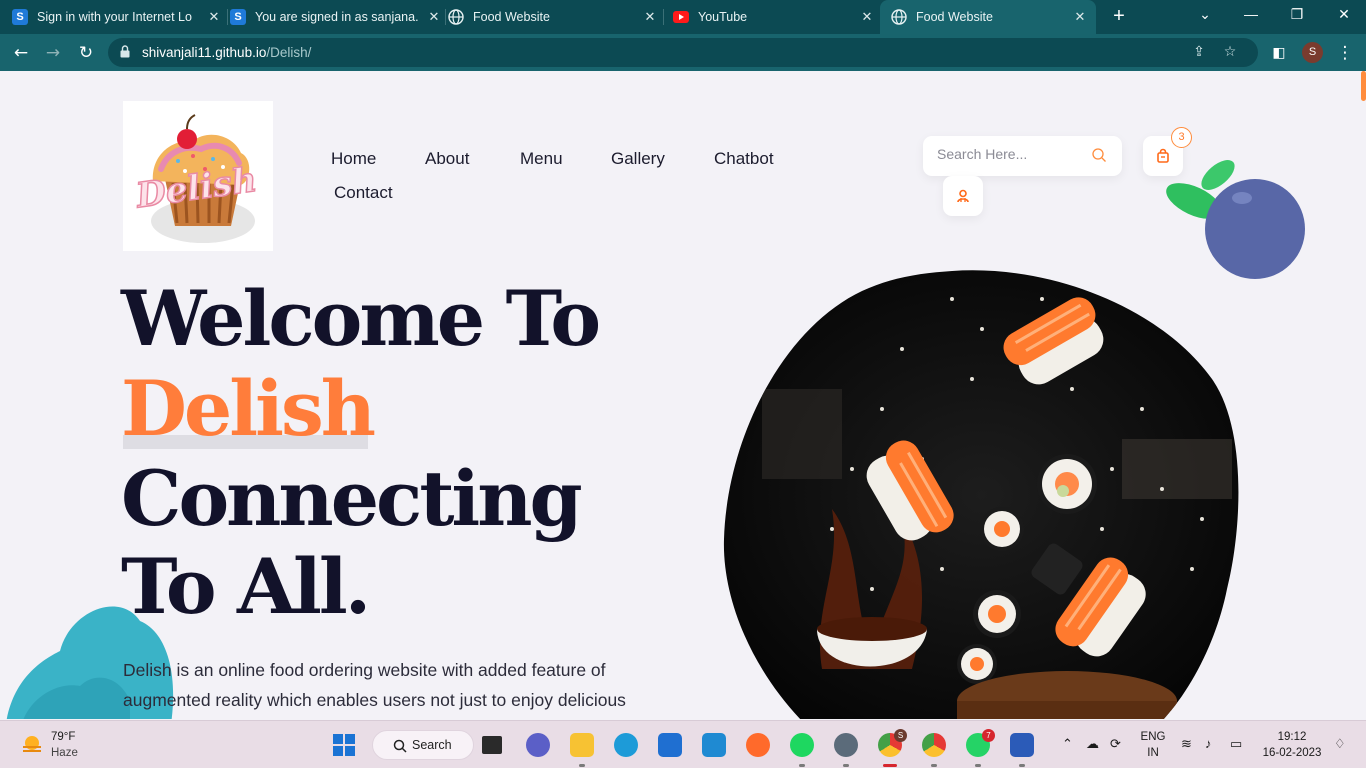 Image resolution: width=1366 pixels, height=768 pixels. What do you see at coordinates (447, 159) in the screenshot?
I see `nav-about: About` at bounding box center [447, 159].